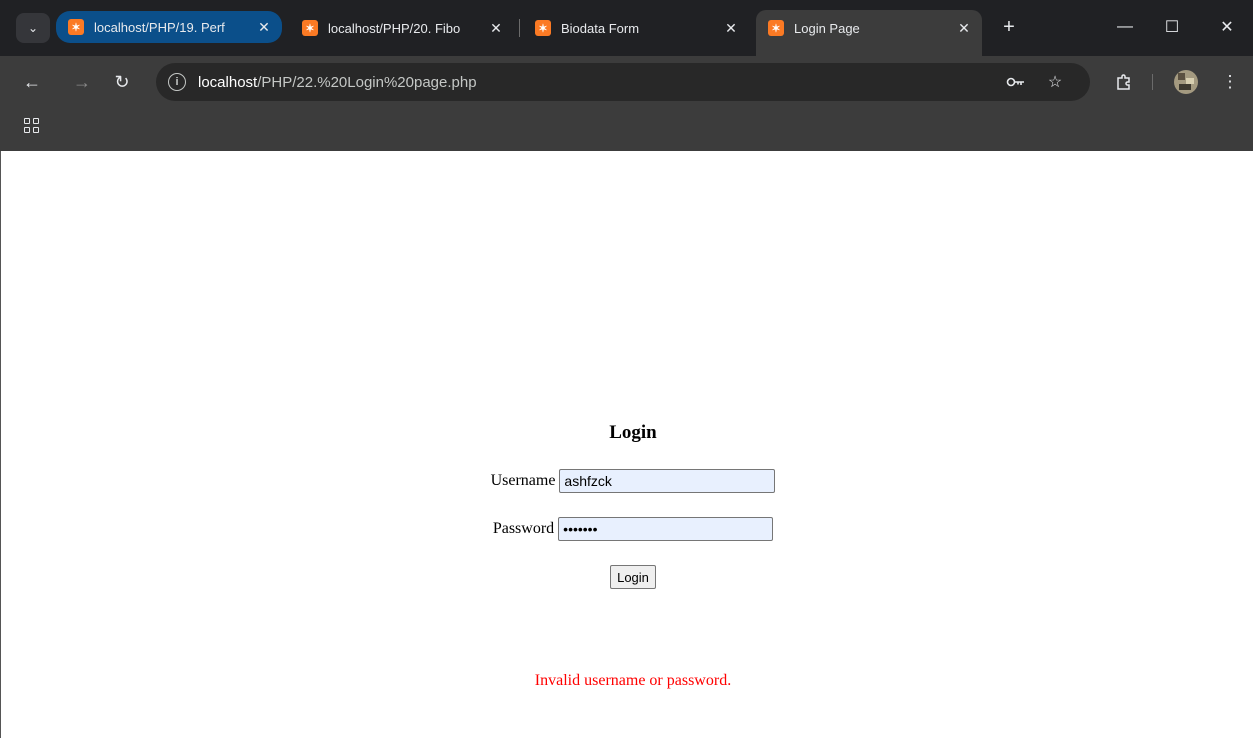 The height and width of the screenshot is (738, 1253). Describe the element at coordinates (1227, 27) in the screenshot. I see `window-close-button: ✕` at that location.